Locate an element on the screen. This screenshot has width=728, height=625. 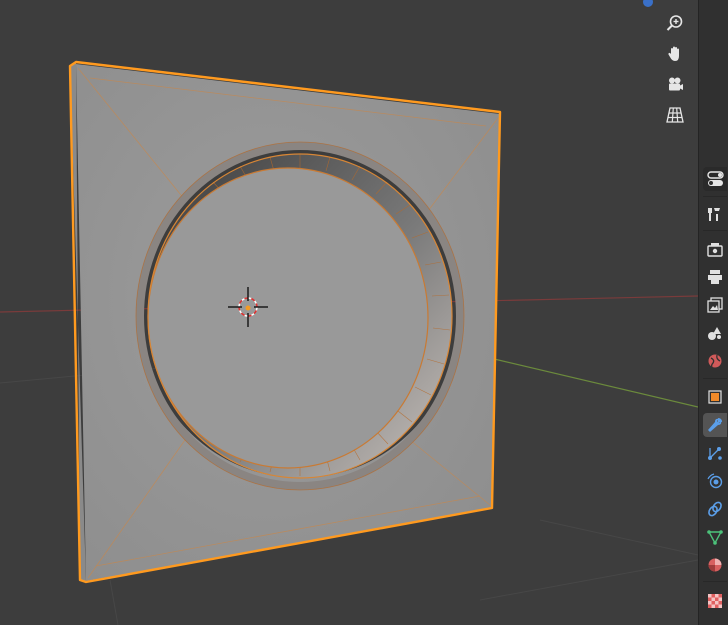
ortho-toggle-button is located at coordinates (675, 115).